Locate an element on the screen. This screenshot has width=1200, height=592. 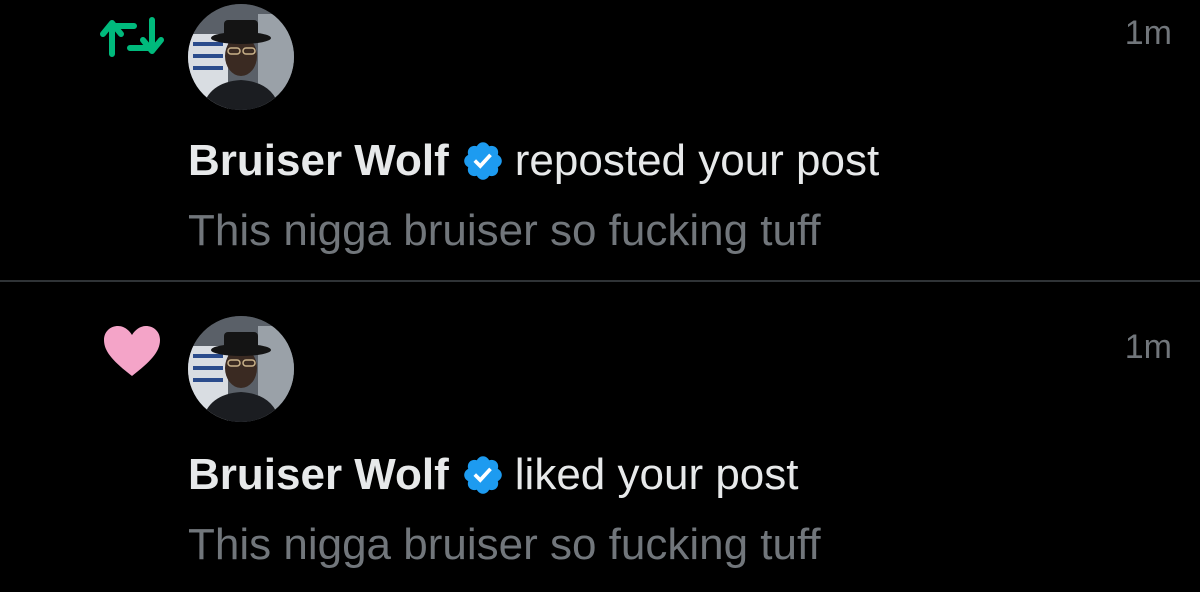
action-text: liked your post is located at coordinates (656, 474).